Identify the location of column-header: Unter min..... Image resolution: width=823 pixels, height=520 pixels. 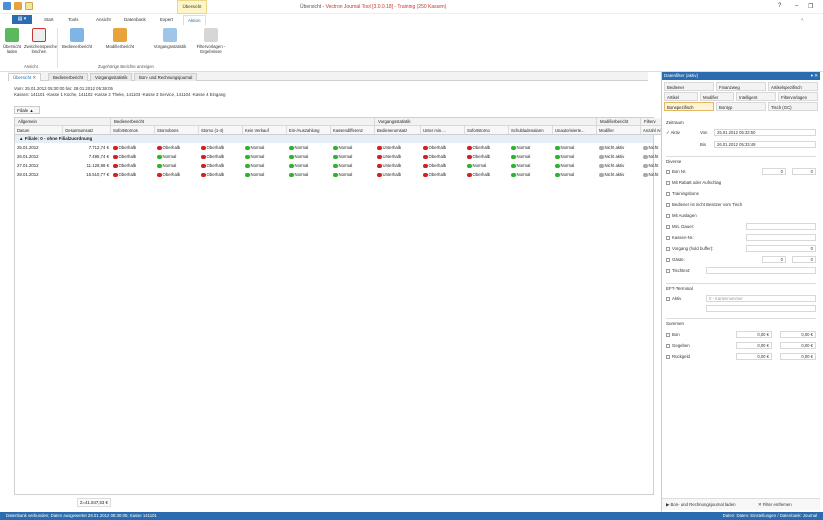
(443, 130).